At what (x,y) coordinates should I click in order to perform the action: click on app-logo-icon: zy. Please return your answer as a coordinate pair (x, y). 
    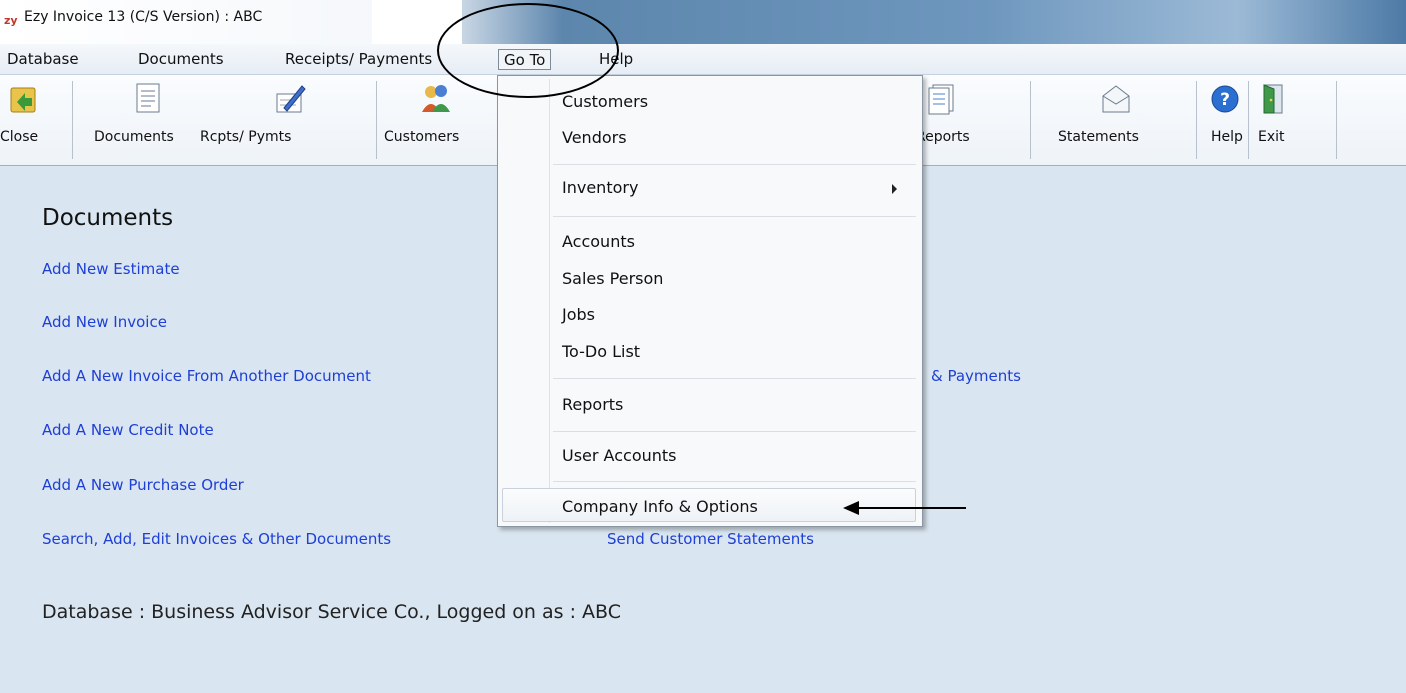
    Looking at the image, I should click on (11, 20).